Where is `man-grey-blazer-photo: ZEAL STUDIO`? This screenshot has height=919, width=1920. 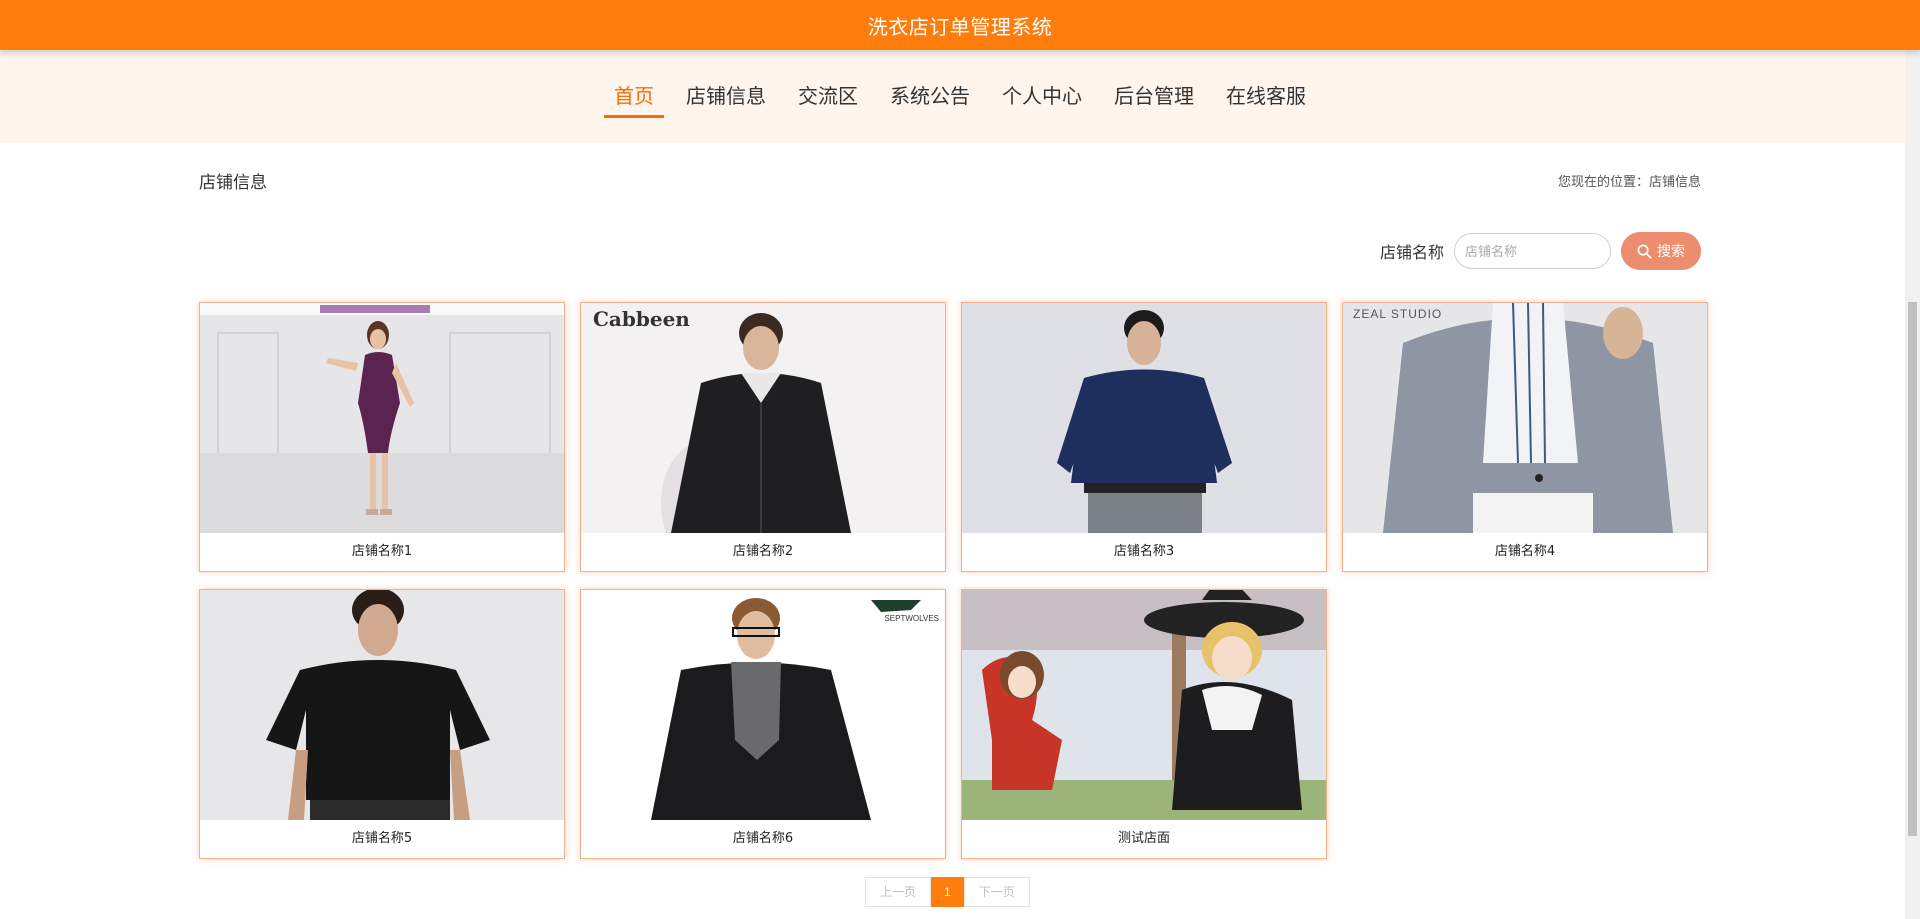
man-grey-blazer-photo: ZEAL STUDIO is located at coordinates (1525, 418).